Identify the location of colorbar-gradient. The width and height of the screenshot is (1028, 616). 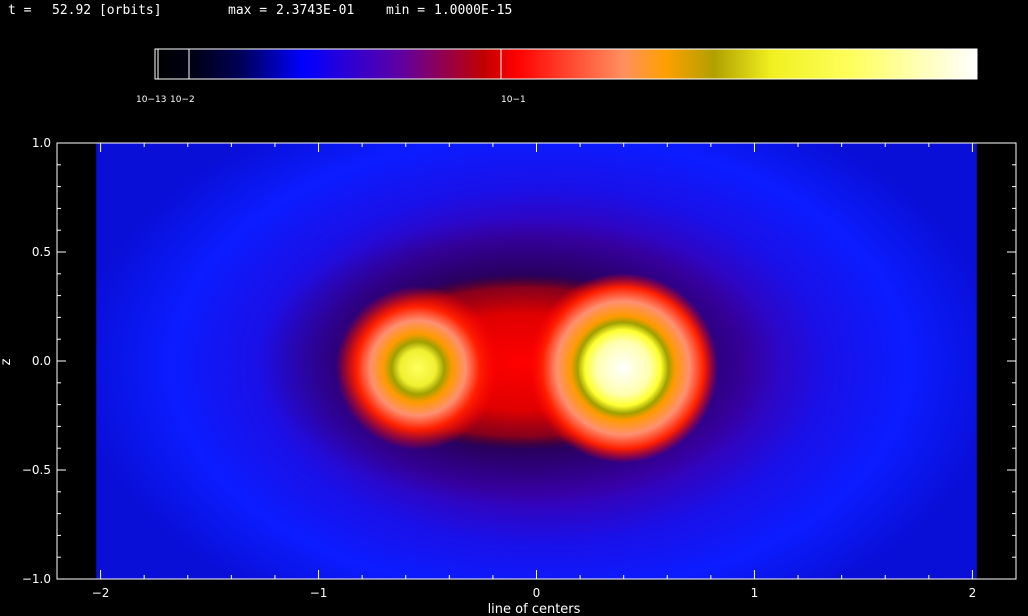
(566, 64).